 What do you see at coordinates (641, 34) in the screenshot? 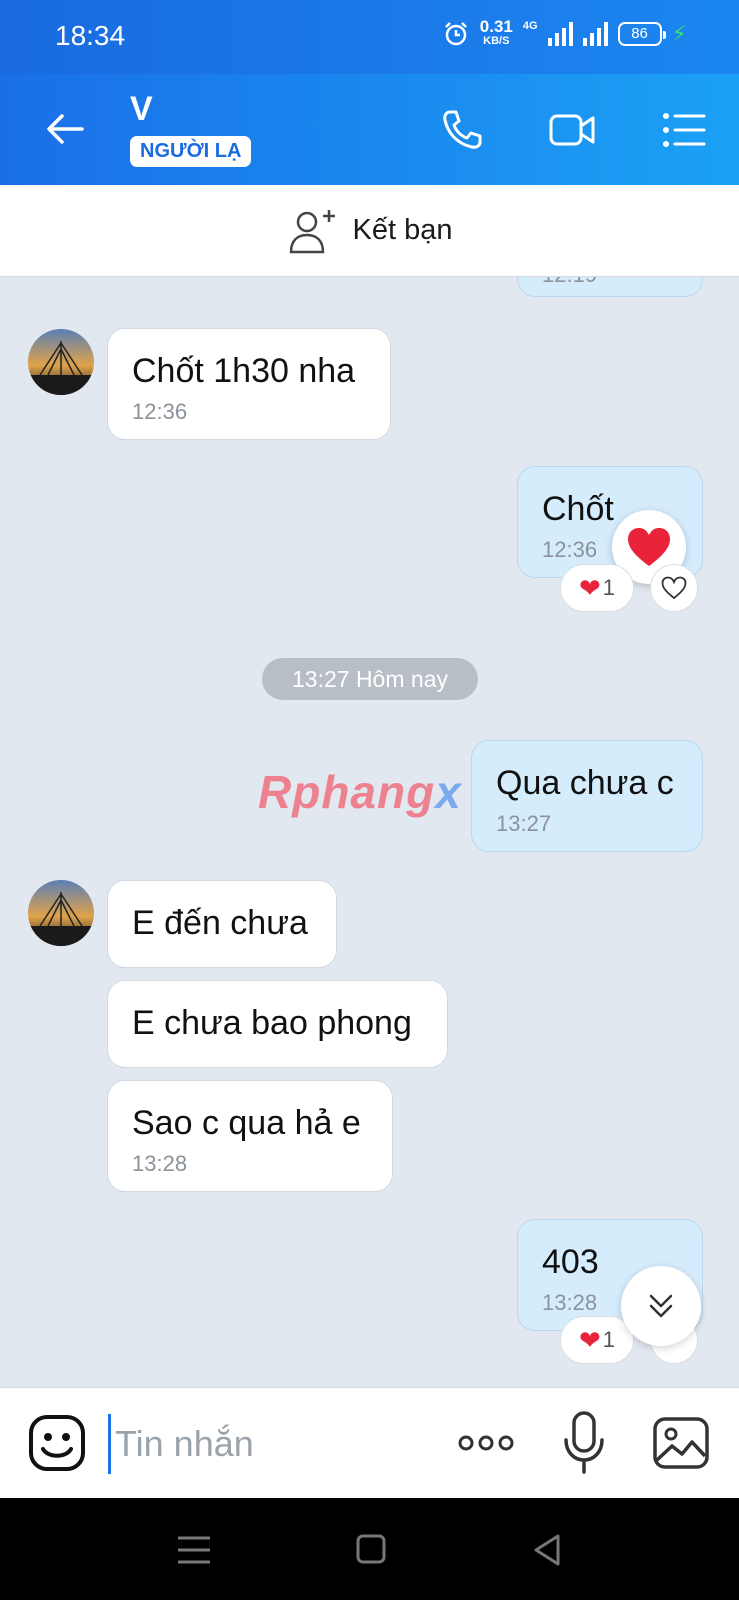
I see `battery-icon: 86` at bounding box center [641, 34].